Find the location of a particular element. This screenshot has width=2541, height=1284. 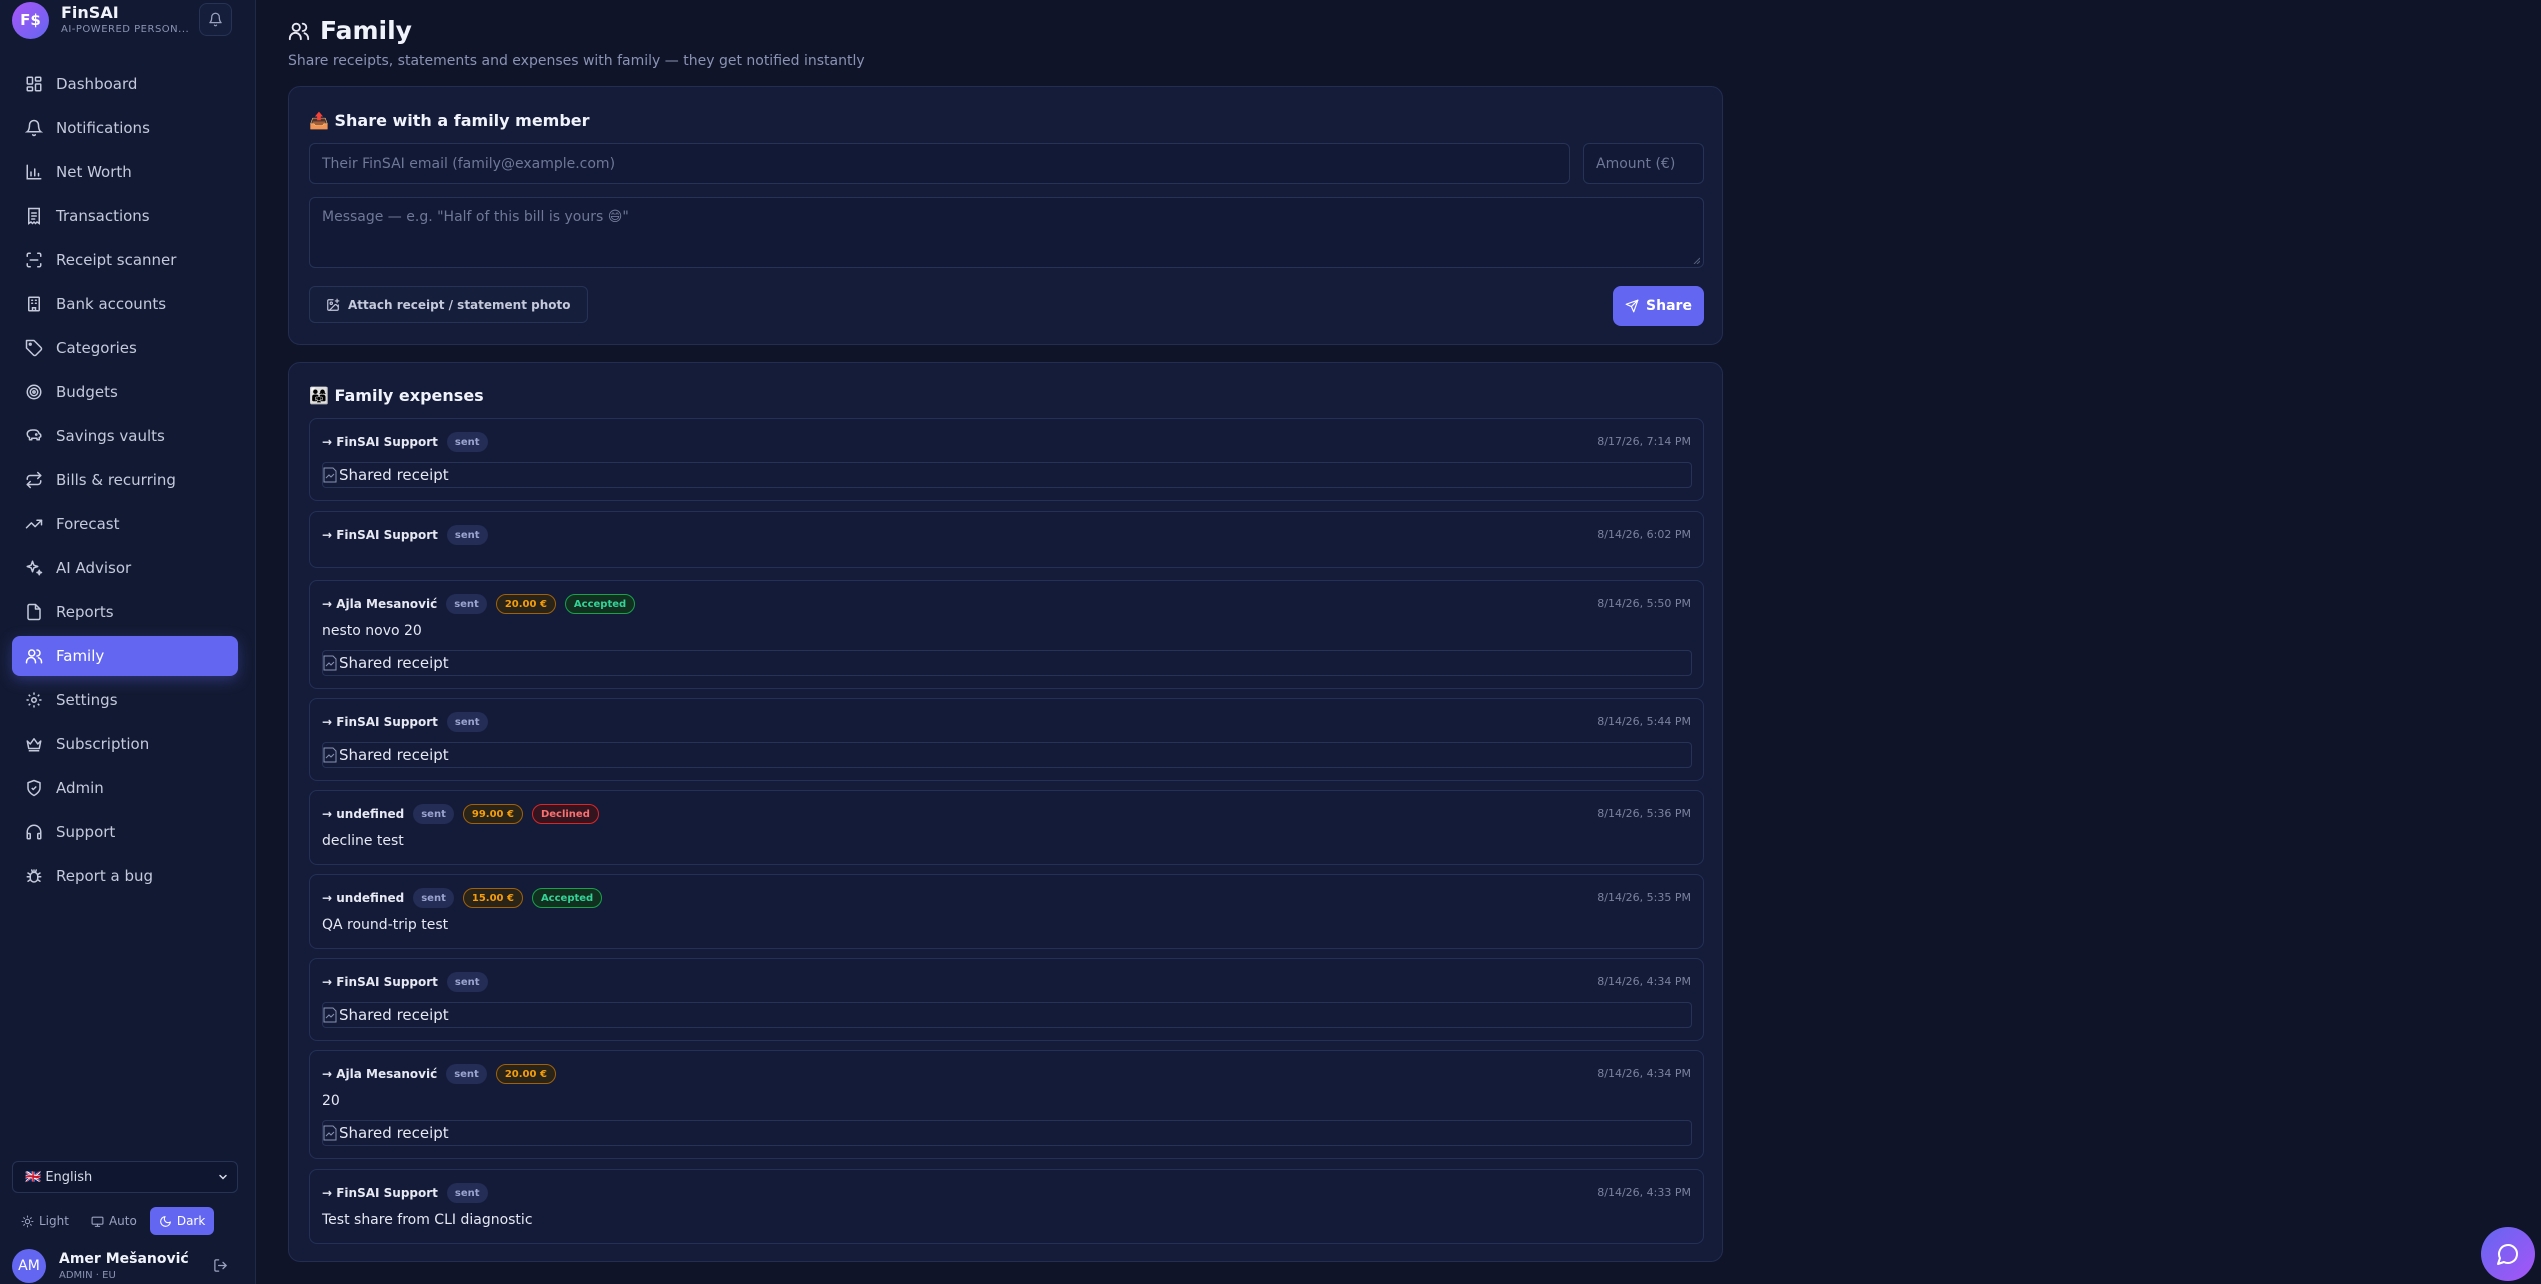

sidebar-item-budgets: Budgets is located at coordinates (125, 392).